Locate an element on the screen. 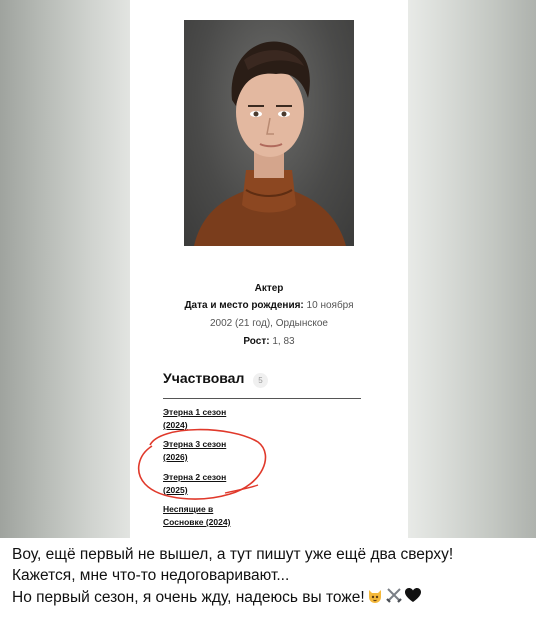 Image resolution: width=536 pixels, height=626 pixels. film-link: Этерна 3 сезон (2026) is located at coordinates (218, 451).